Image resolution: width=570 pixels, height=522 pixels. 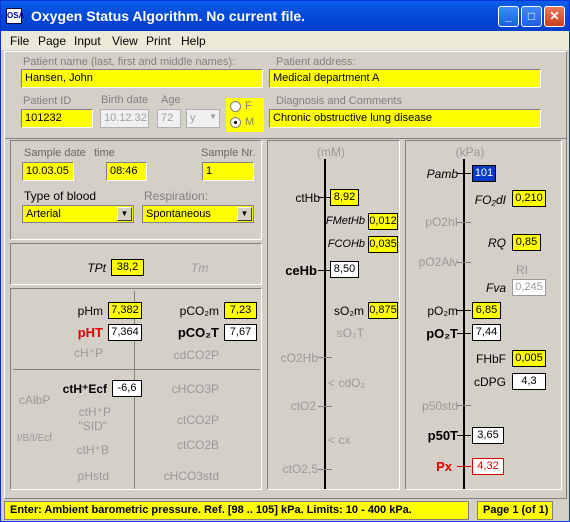 I want to click on age-field: 72, so click(x=169, y=118).